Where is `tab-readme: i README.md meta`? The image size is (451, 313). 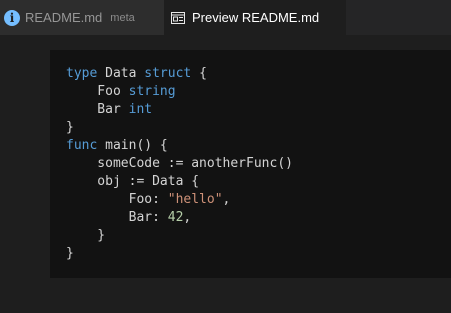 tab-readme: i README.md meta is located at coordinates (82, 17).